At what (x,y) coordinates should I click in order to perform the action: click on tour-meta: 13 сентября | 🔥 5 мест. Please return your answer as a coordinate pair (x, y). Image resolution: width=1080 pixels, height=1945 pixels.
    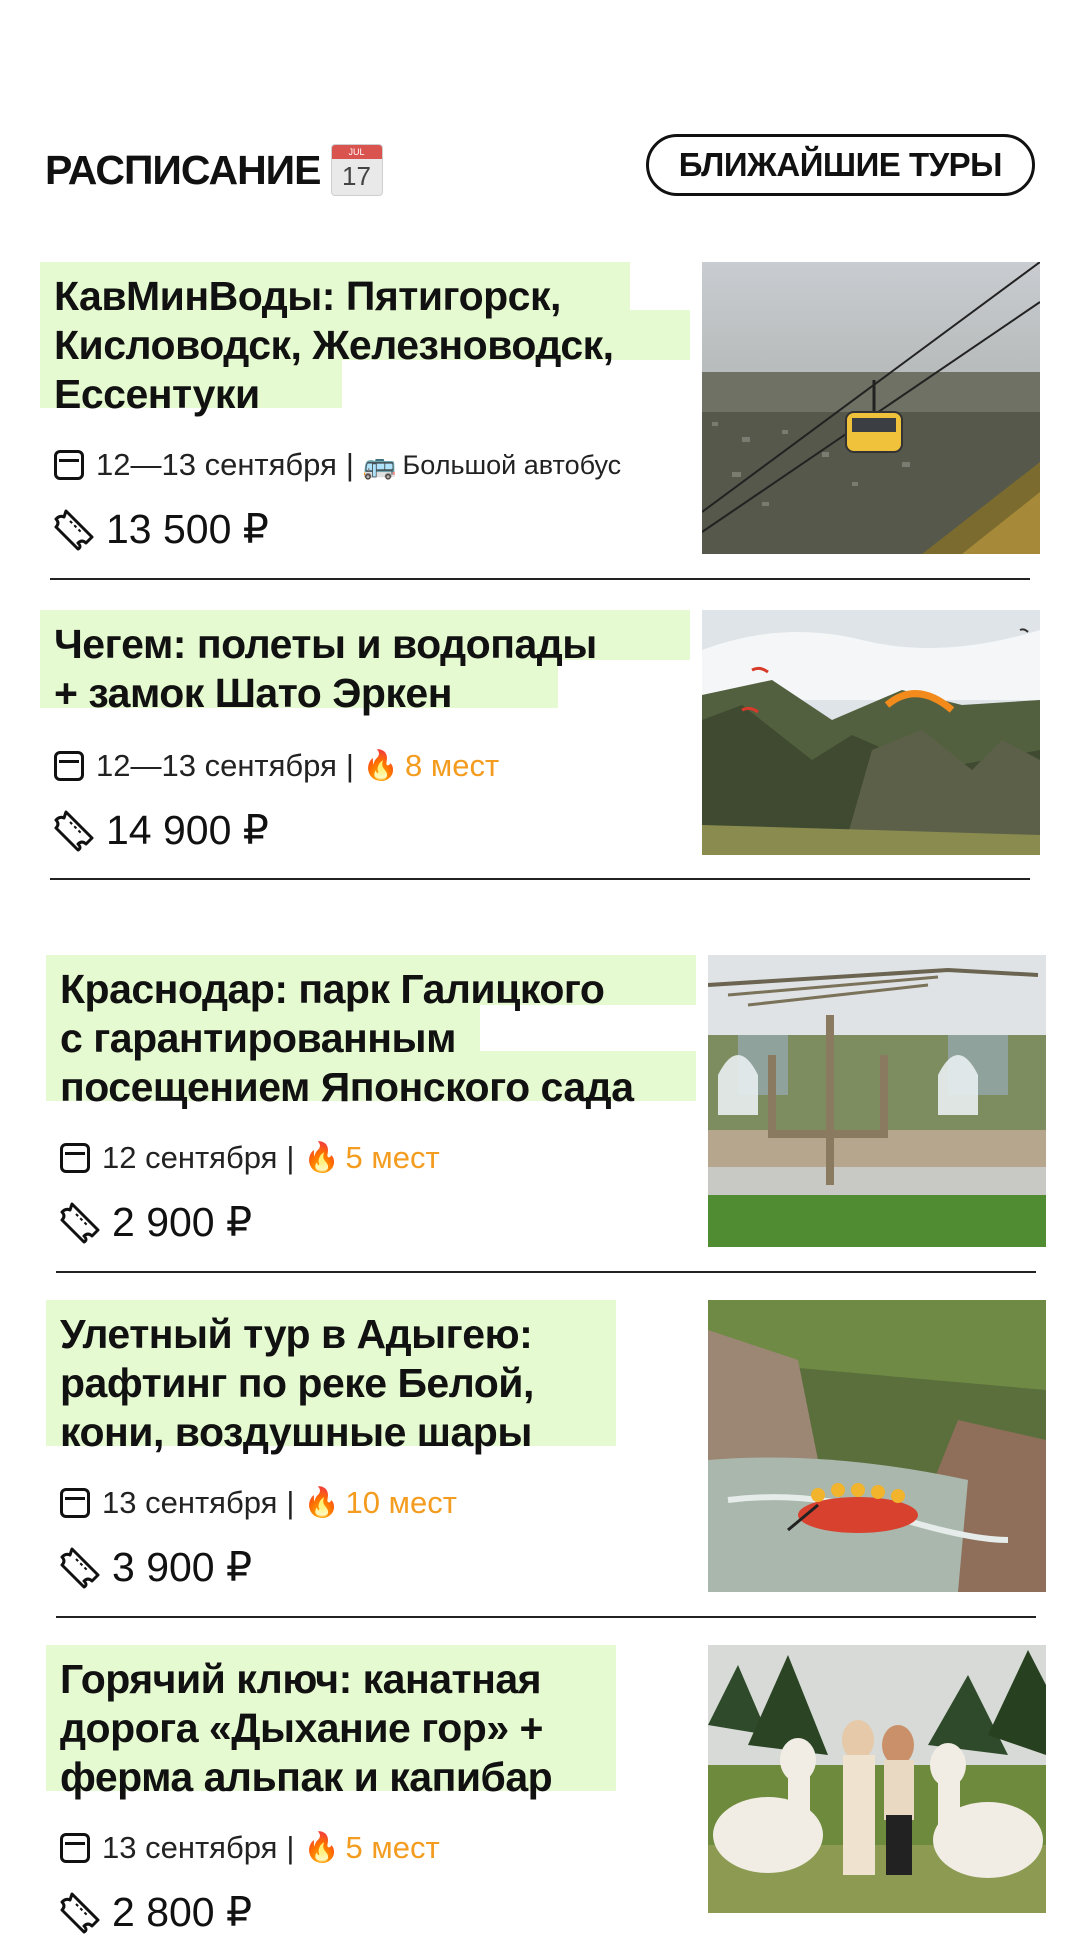
    Looking at the image, I should click on (250, 1848).